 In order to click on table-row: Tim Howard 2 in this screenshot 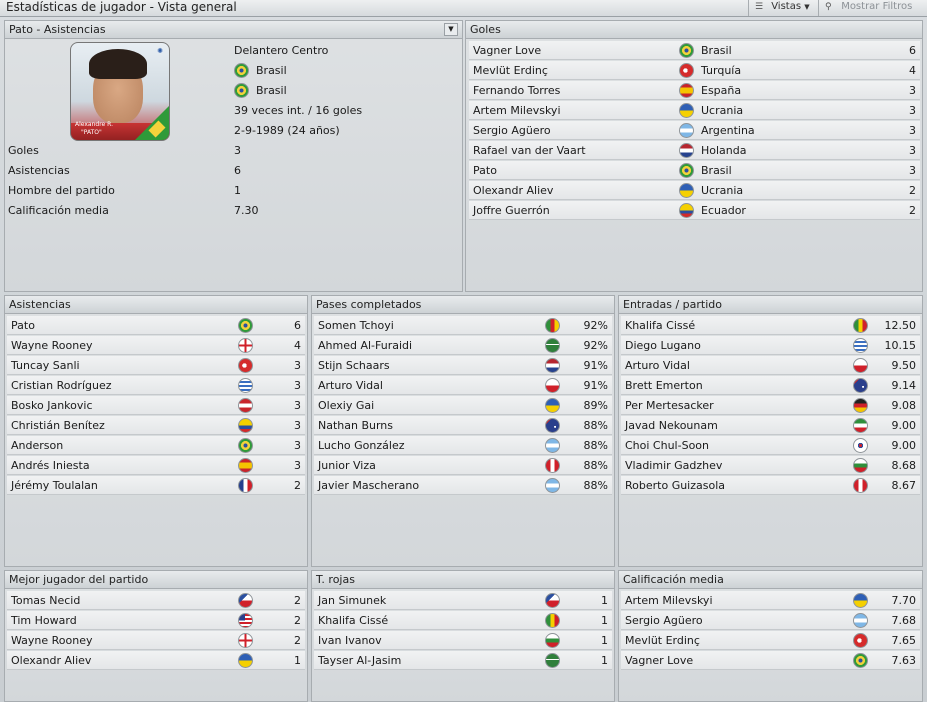, I will do `click(156, 620)`.